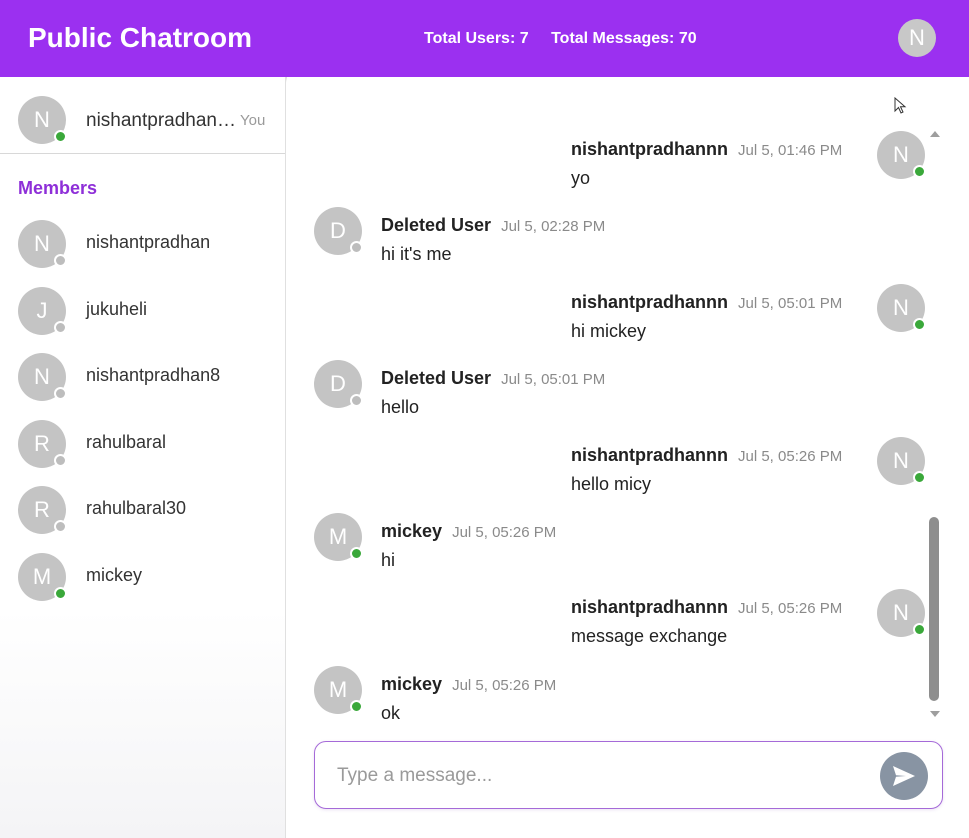 The height and width of the screenshot is (838, 969). I want to click on message-text: message exchange, so click(649, 636).